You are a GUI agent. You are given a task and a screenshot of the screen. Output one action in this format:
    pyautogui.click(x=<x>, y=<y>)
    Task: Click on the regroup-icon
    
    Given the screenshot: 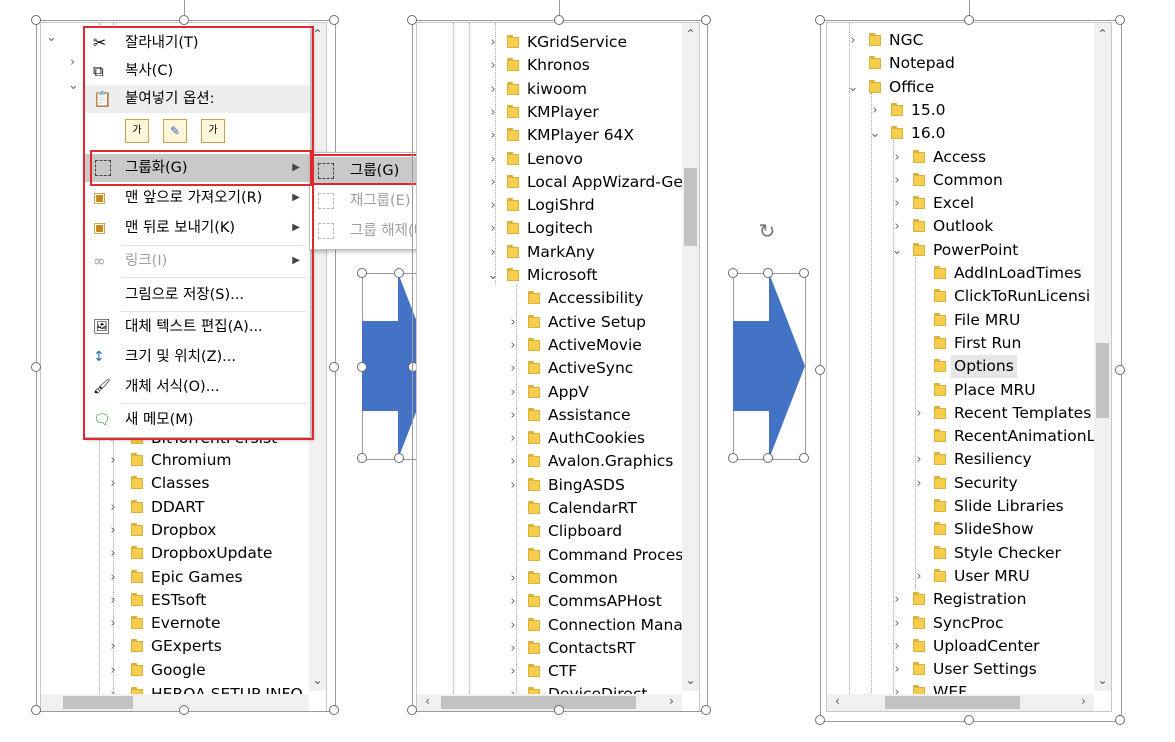 What is the action you would take?
    pyautogui.click(x=326, y=201)
    